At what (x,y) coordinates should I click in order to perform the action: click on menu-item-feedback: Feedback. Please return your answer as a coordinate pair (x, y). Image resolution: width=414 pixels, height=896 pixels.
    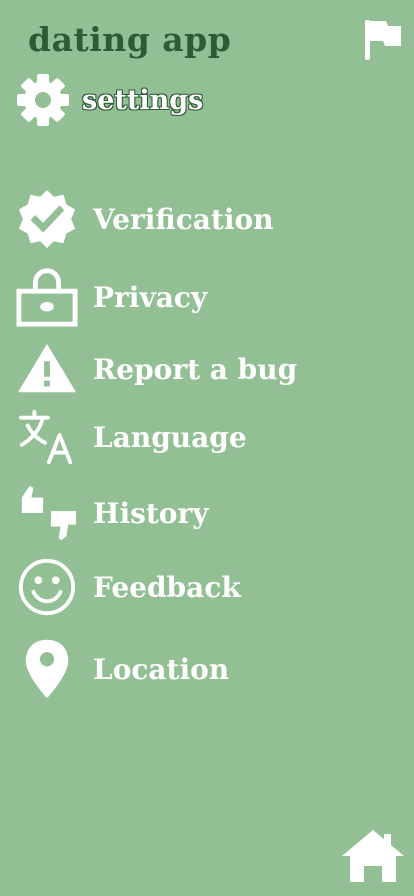
    Looking at the image, I should click on (127, 587).